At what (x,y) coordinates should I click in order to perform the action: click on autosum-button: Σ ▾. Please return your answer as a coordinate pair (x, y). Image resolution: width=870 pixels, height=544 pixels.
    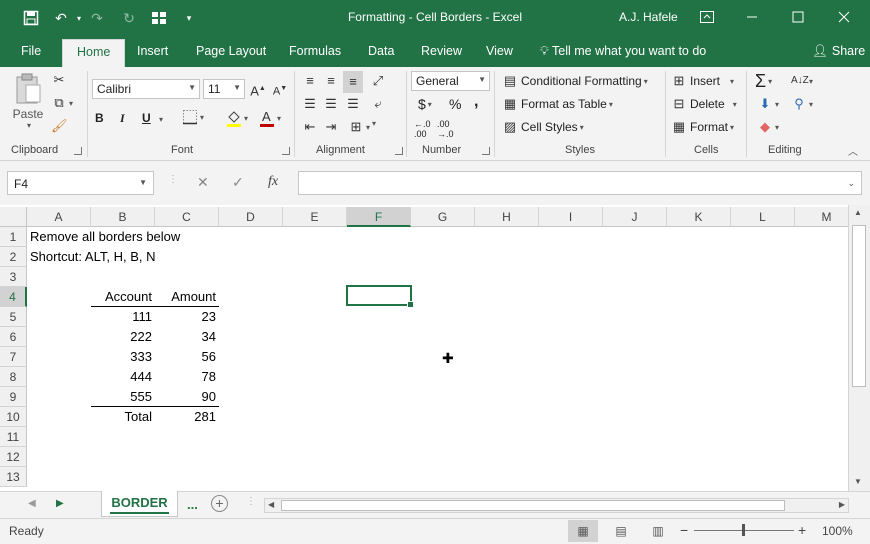
    Looking at the image, I should click on (763, 81).